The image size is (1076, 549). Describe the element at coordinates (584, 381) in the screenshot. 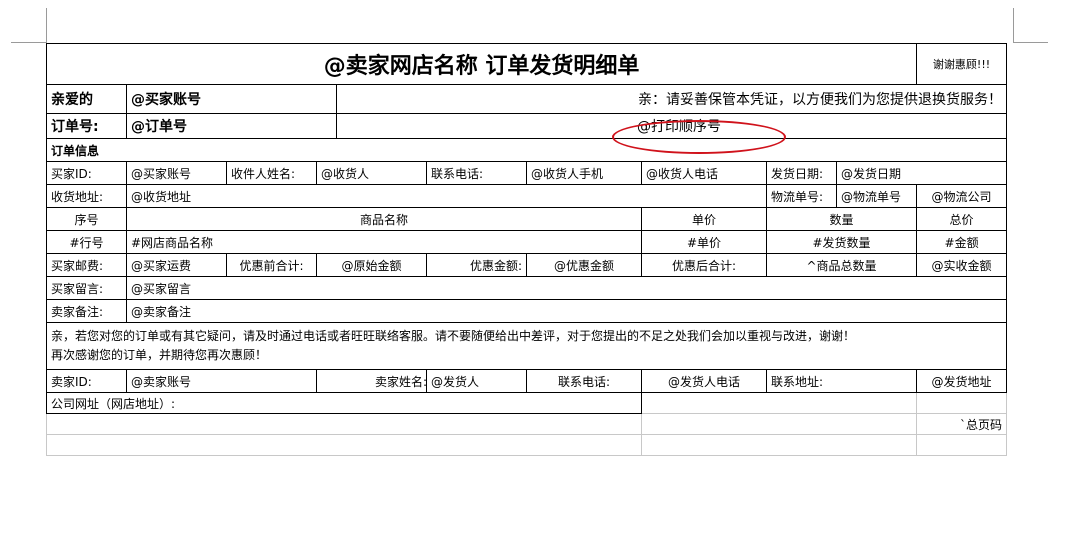

I see `seller-phone-label: 联系电话:` at that location.